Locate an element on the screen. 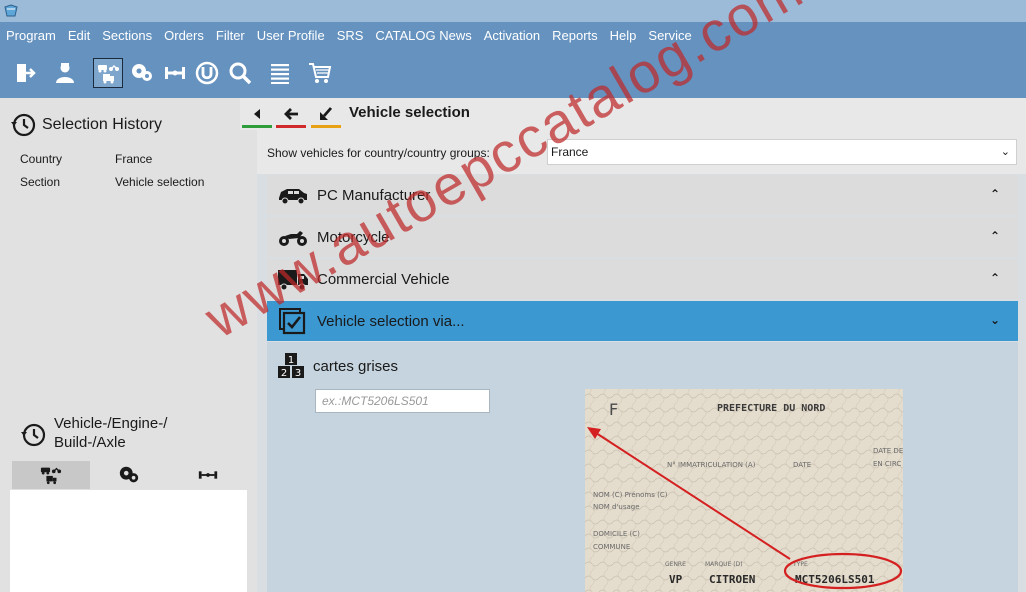 The width and height of the screenshot is (1026, 592). doc-field-immat: N° IMMATRICULATION (A) is located at coordinates (711, 465).